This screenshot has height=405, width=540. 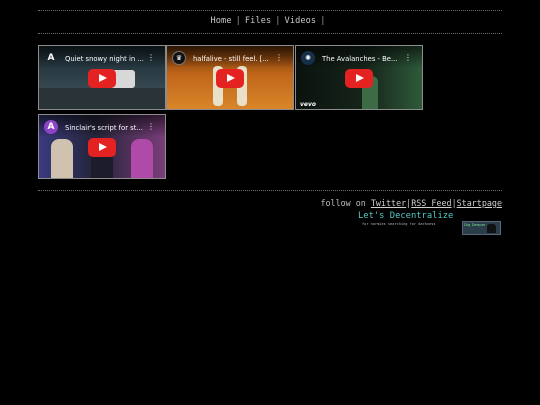 I want to click on top-divider, so click(x=270, y=10).